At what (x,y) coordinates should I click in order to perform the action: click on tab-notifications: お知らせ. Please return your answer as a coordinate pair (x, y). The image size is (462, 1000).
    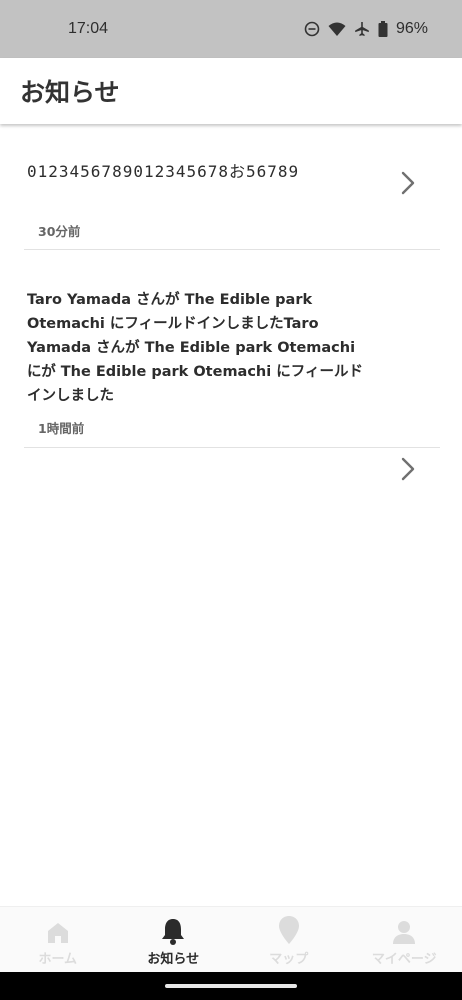
    Looking at the image, I should click on (174, 939).